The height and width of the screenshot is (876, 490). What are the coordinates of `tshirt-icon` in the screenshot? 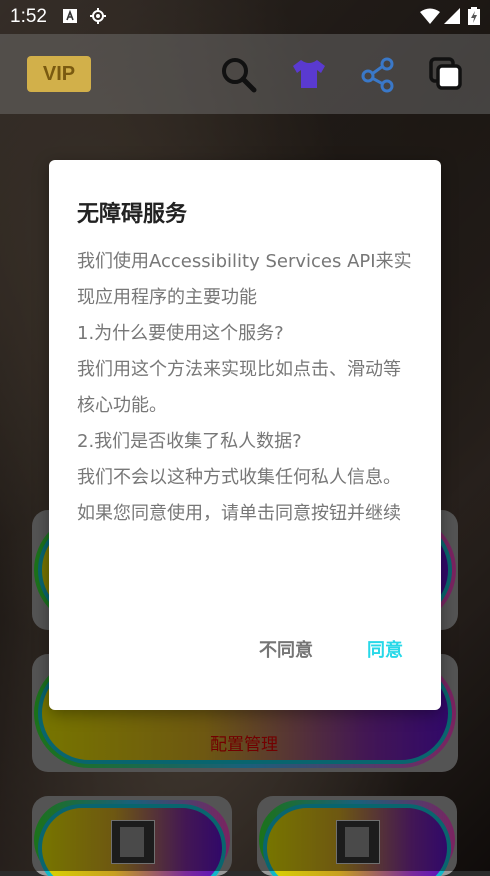 It's located at (309, 74).